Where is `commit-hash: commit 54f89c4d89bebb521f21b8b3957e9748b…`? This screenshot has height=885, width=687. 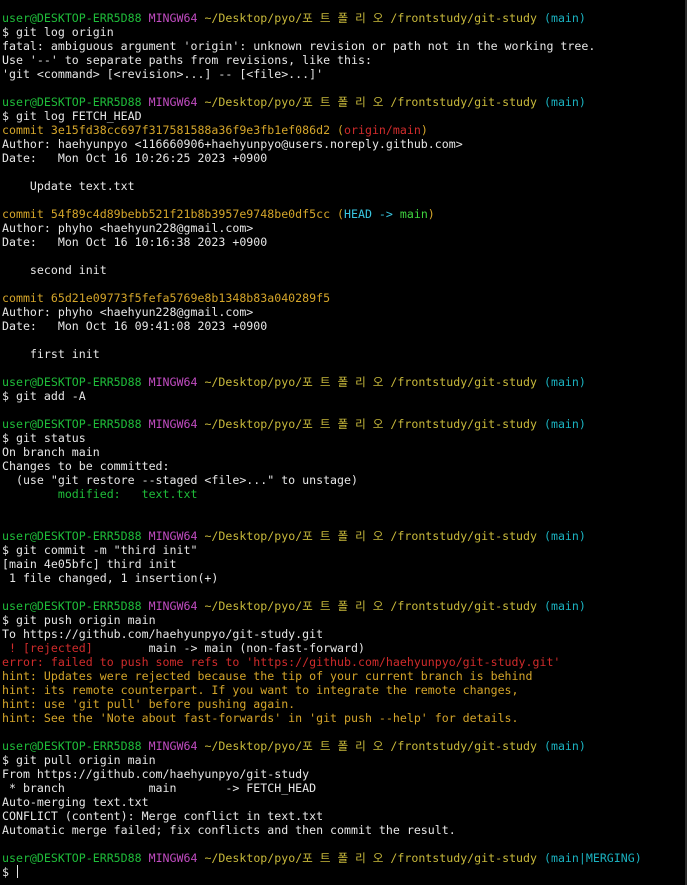 commit-hash: commit 54f89c4d89bebb521f21b8b3957e9748b… is located at coordinates (166, 214).